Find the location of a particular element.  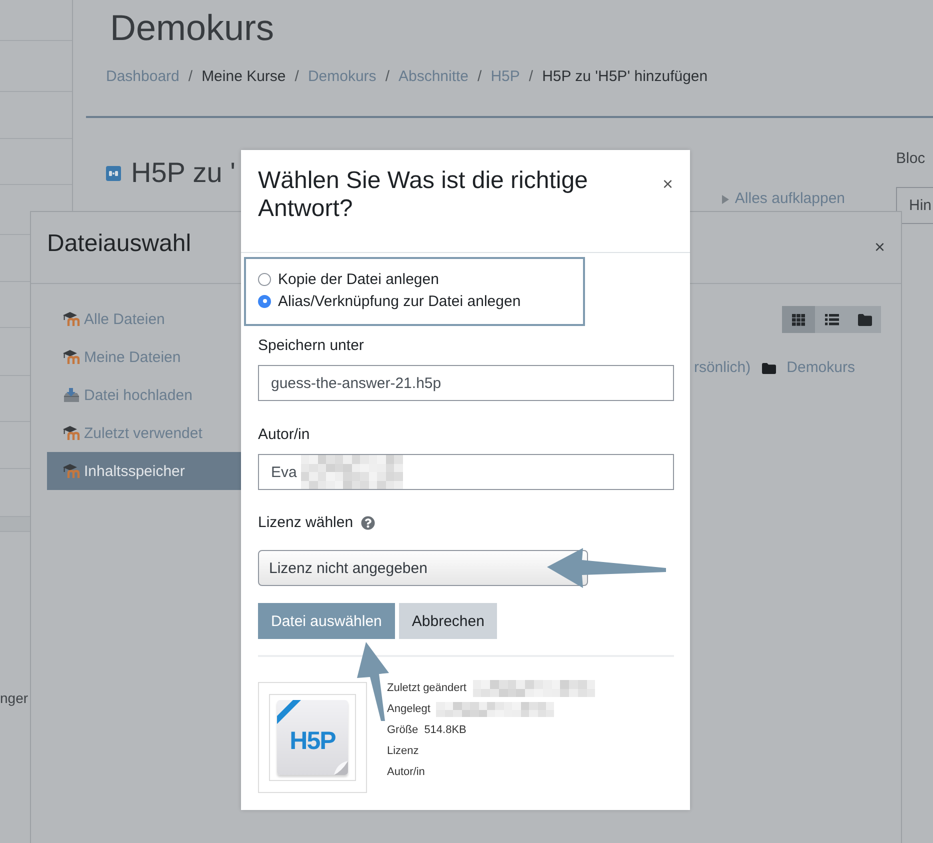

breadcrumb-link: Abschnitte is located at coordinates (433, 77).